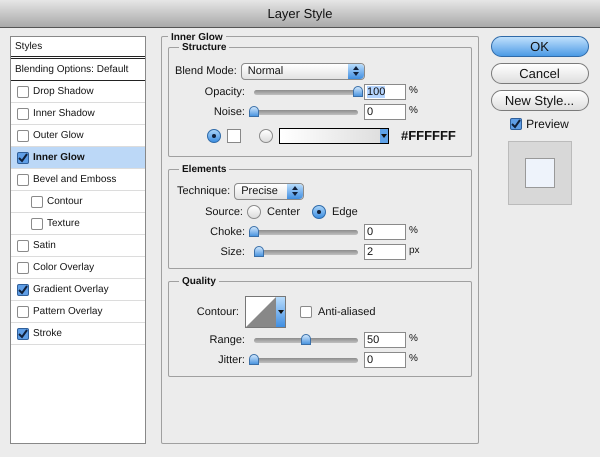 This screenshot has height=457, width=600. I want to click on color-swatch, so click(234, 136).